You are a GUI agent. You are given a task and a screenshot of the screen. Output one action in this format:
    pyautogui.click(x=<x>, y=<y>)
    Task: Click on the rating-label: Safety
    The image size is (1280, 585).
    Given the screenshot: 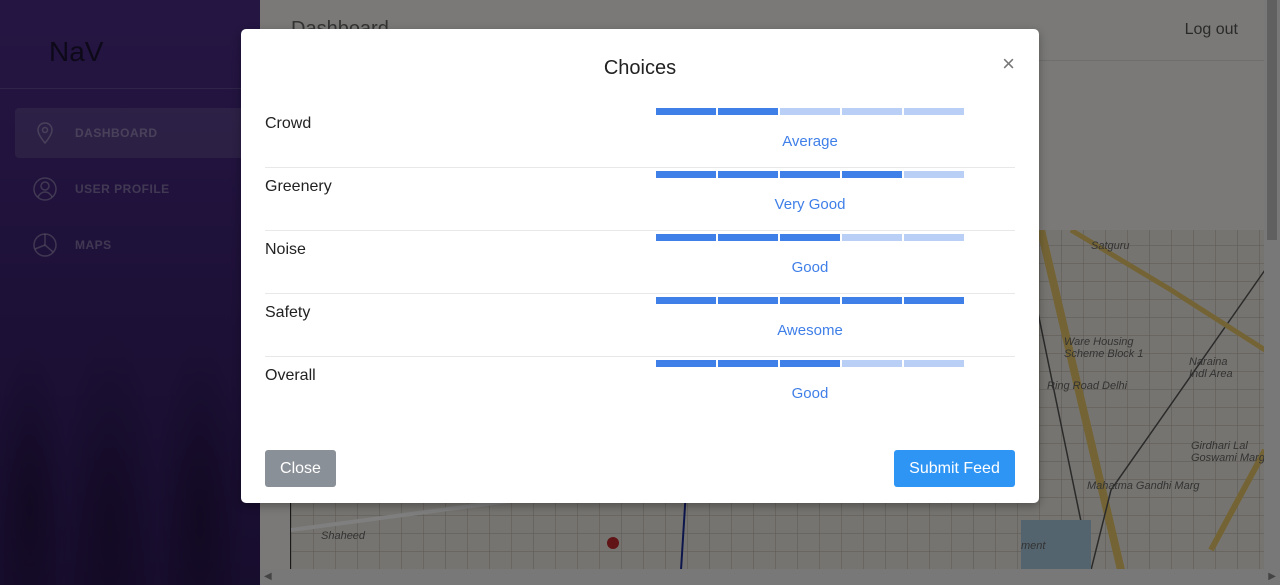 What is the action you would take?
    pyautogui.click(x=288, y=312)
    